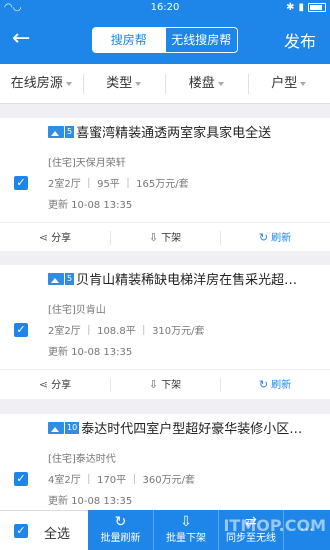  I want to click on filter-type: 类型, so click(124, 83).